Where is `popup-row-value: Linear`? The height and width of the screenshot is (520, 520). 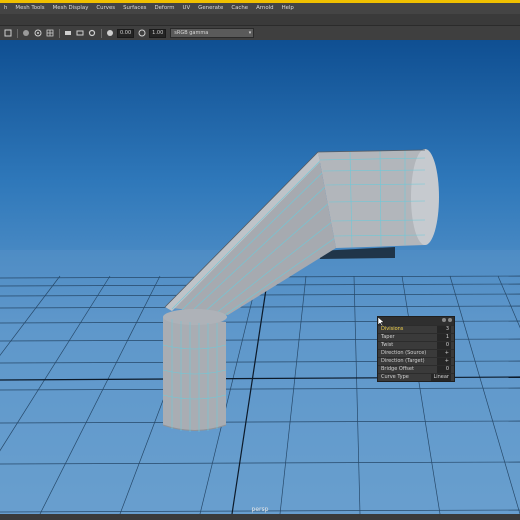 popup-row-value: Linear is located at coordinates (441, 377).